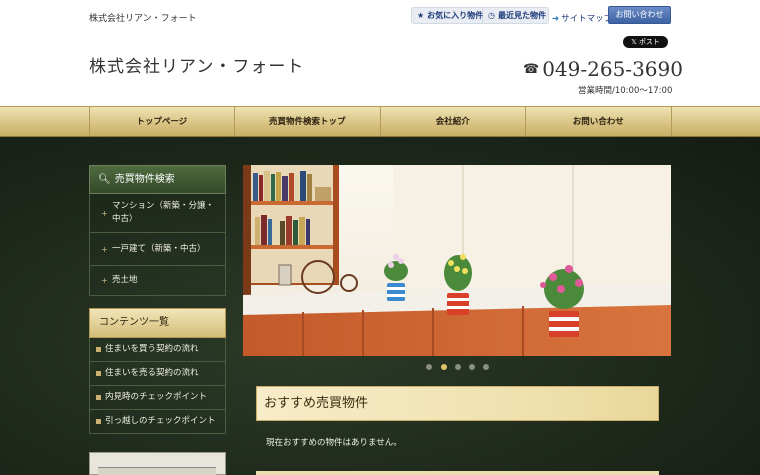  Describe the element at coordinates (163, 212) in the screenshot. I see `sidebar-item-label: マンション（新築・分譲・中古）` at that location.